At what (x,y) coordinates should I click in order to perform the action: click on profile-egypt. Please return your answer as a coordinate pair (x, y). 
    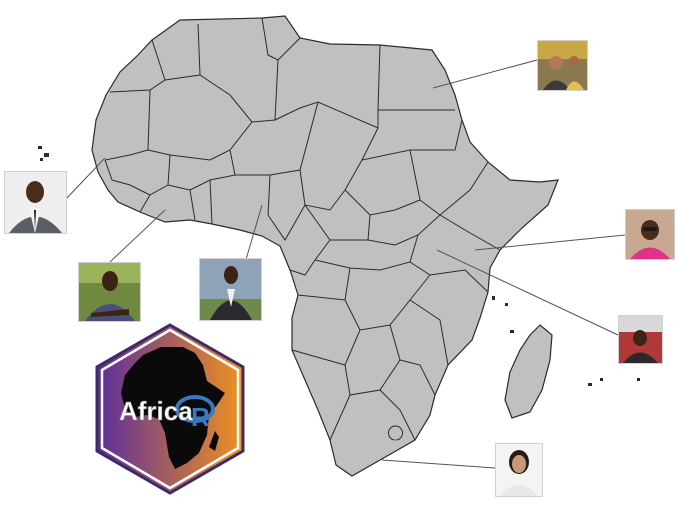
    Looking at the image, I should click on (562, 65).